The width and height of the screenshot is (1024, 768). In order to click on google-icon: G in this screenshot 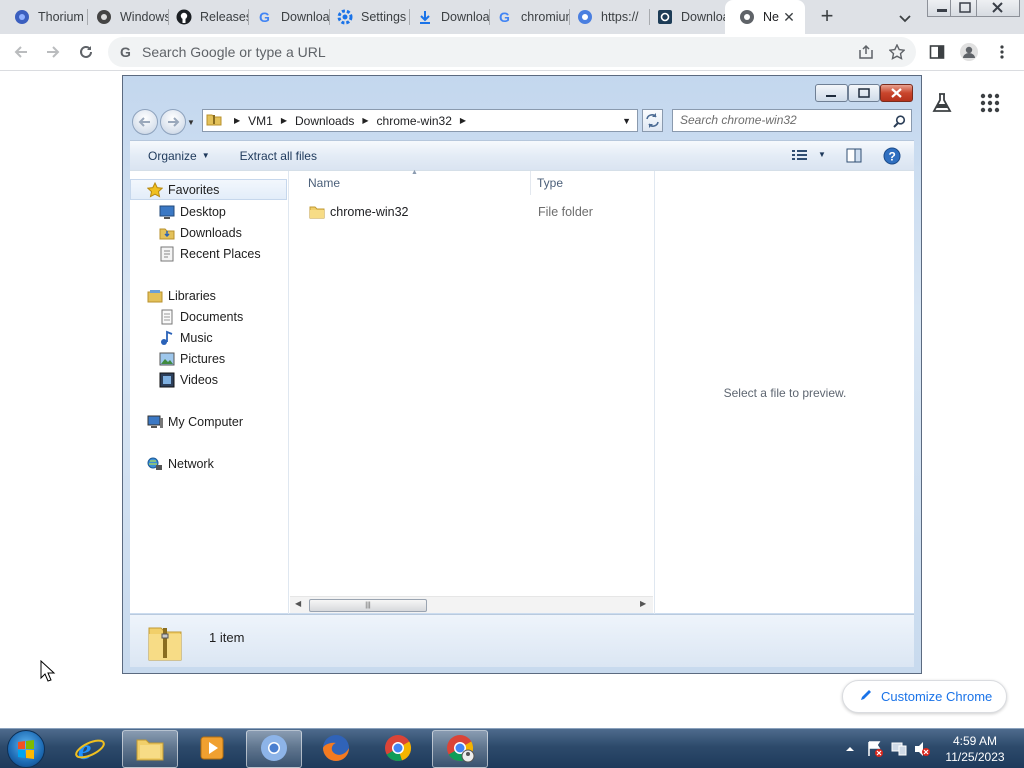, I will do `click(126, 52)`.